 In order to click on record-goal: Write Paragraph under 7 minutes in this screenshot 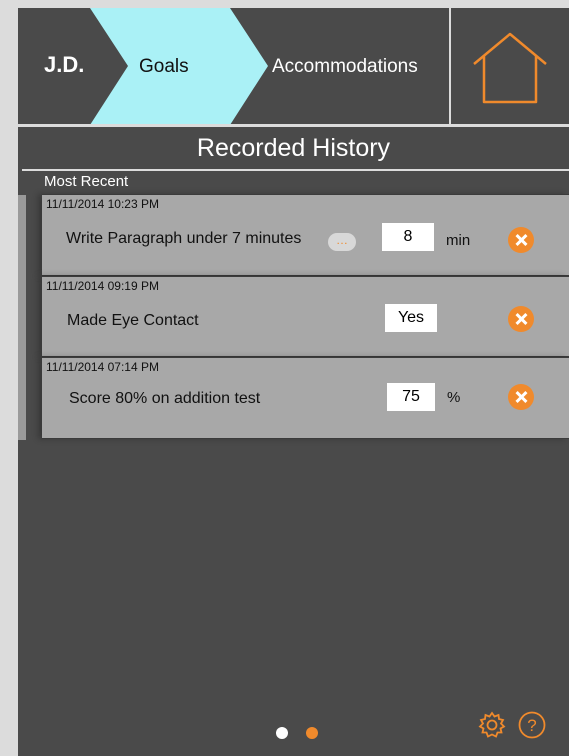, I will do `click(184, 238)`.